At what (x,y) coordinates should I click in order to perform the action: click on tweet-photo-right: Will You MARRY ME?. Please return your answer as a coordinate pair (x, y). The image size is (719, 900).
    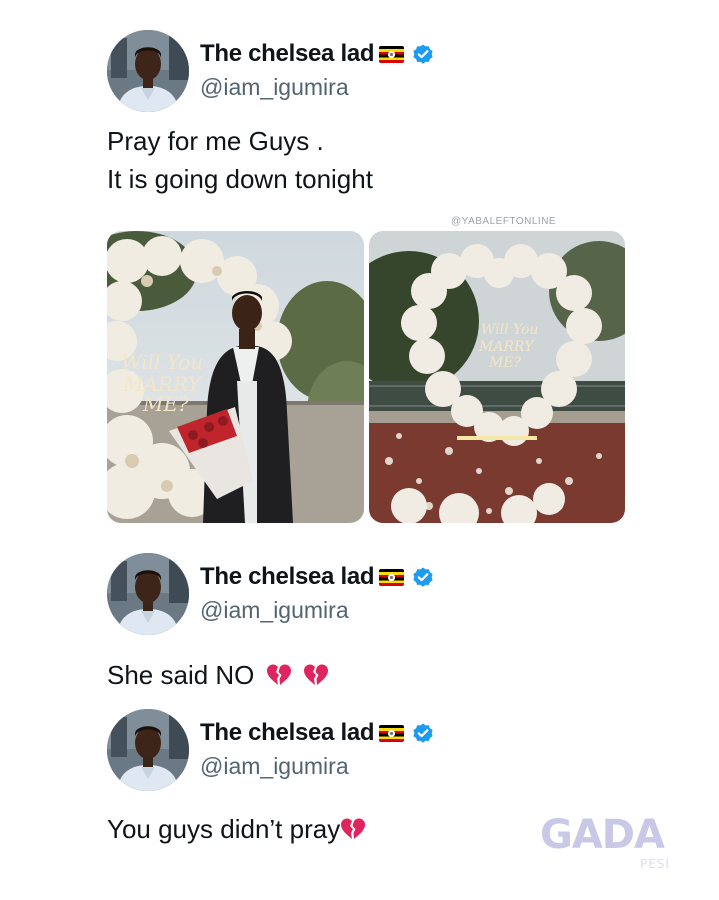
    Looking at the image, I should click on (497, 377).